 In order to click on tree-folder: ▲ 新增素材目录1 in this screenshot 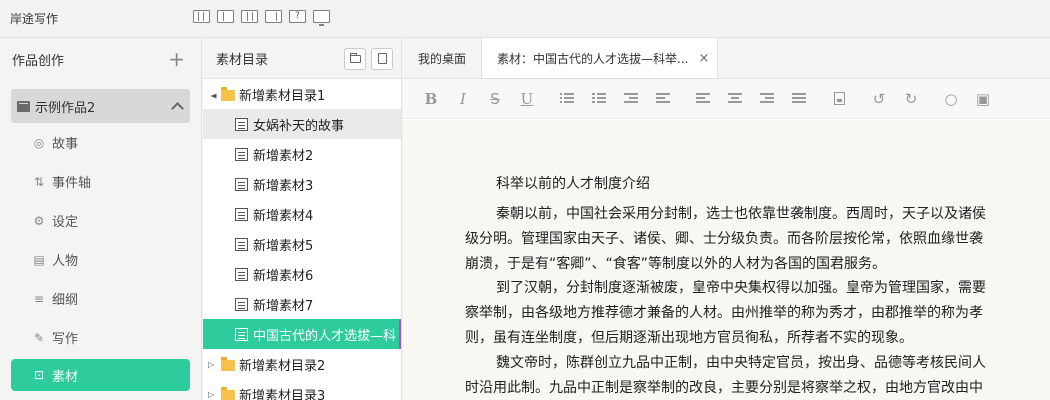, I will do `click(302, 94)`.